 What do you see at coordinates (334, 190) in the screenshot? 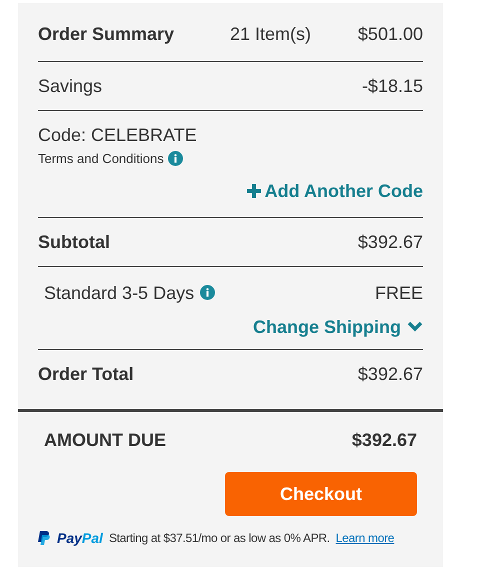
I see `add-code-link: Add Another Code` at bounding box center [334, 190].